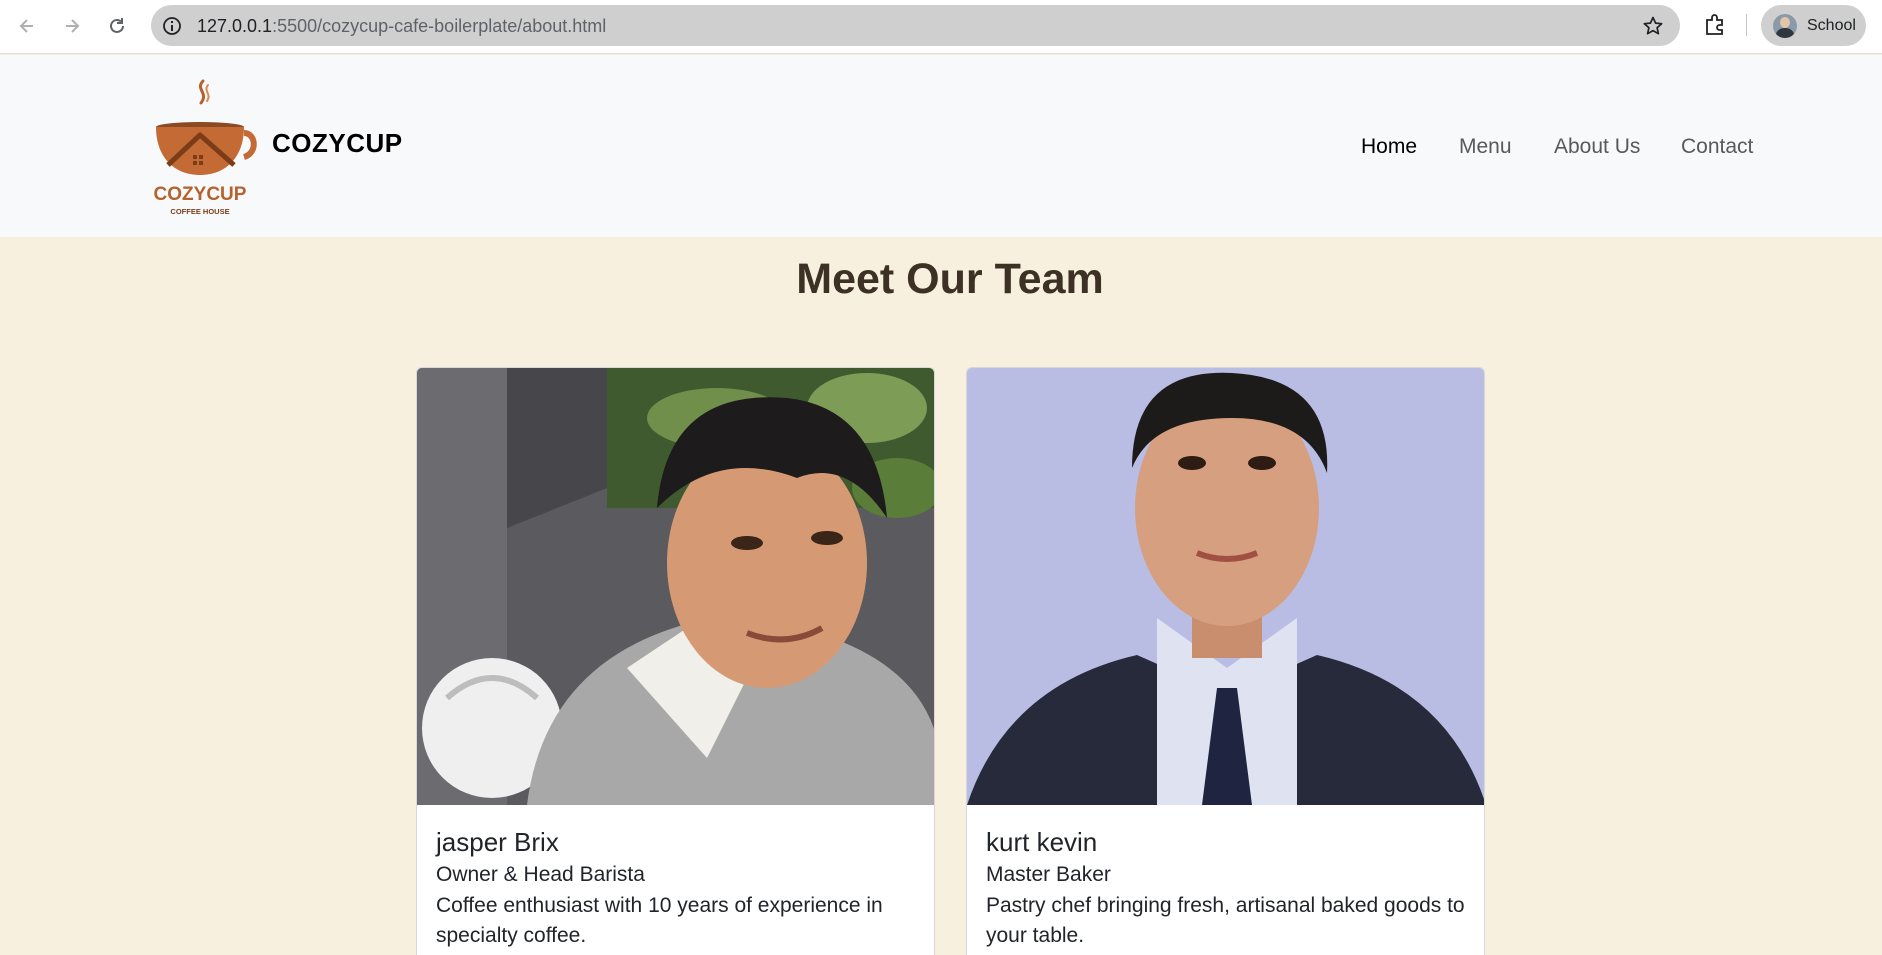 The height and width of the screenshot is (955, 1882). I want to click on reload-icon, so click(117, 25).